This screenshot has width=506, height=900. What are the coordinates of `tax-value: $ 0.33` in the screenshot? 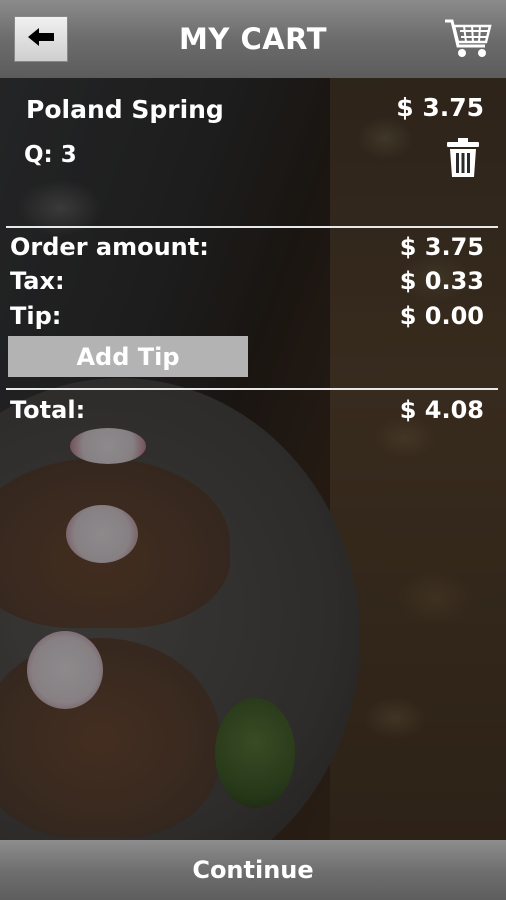 It's located at (441, 281).